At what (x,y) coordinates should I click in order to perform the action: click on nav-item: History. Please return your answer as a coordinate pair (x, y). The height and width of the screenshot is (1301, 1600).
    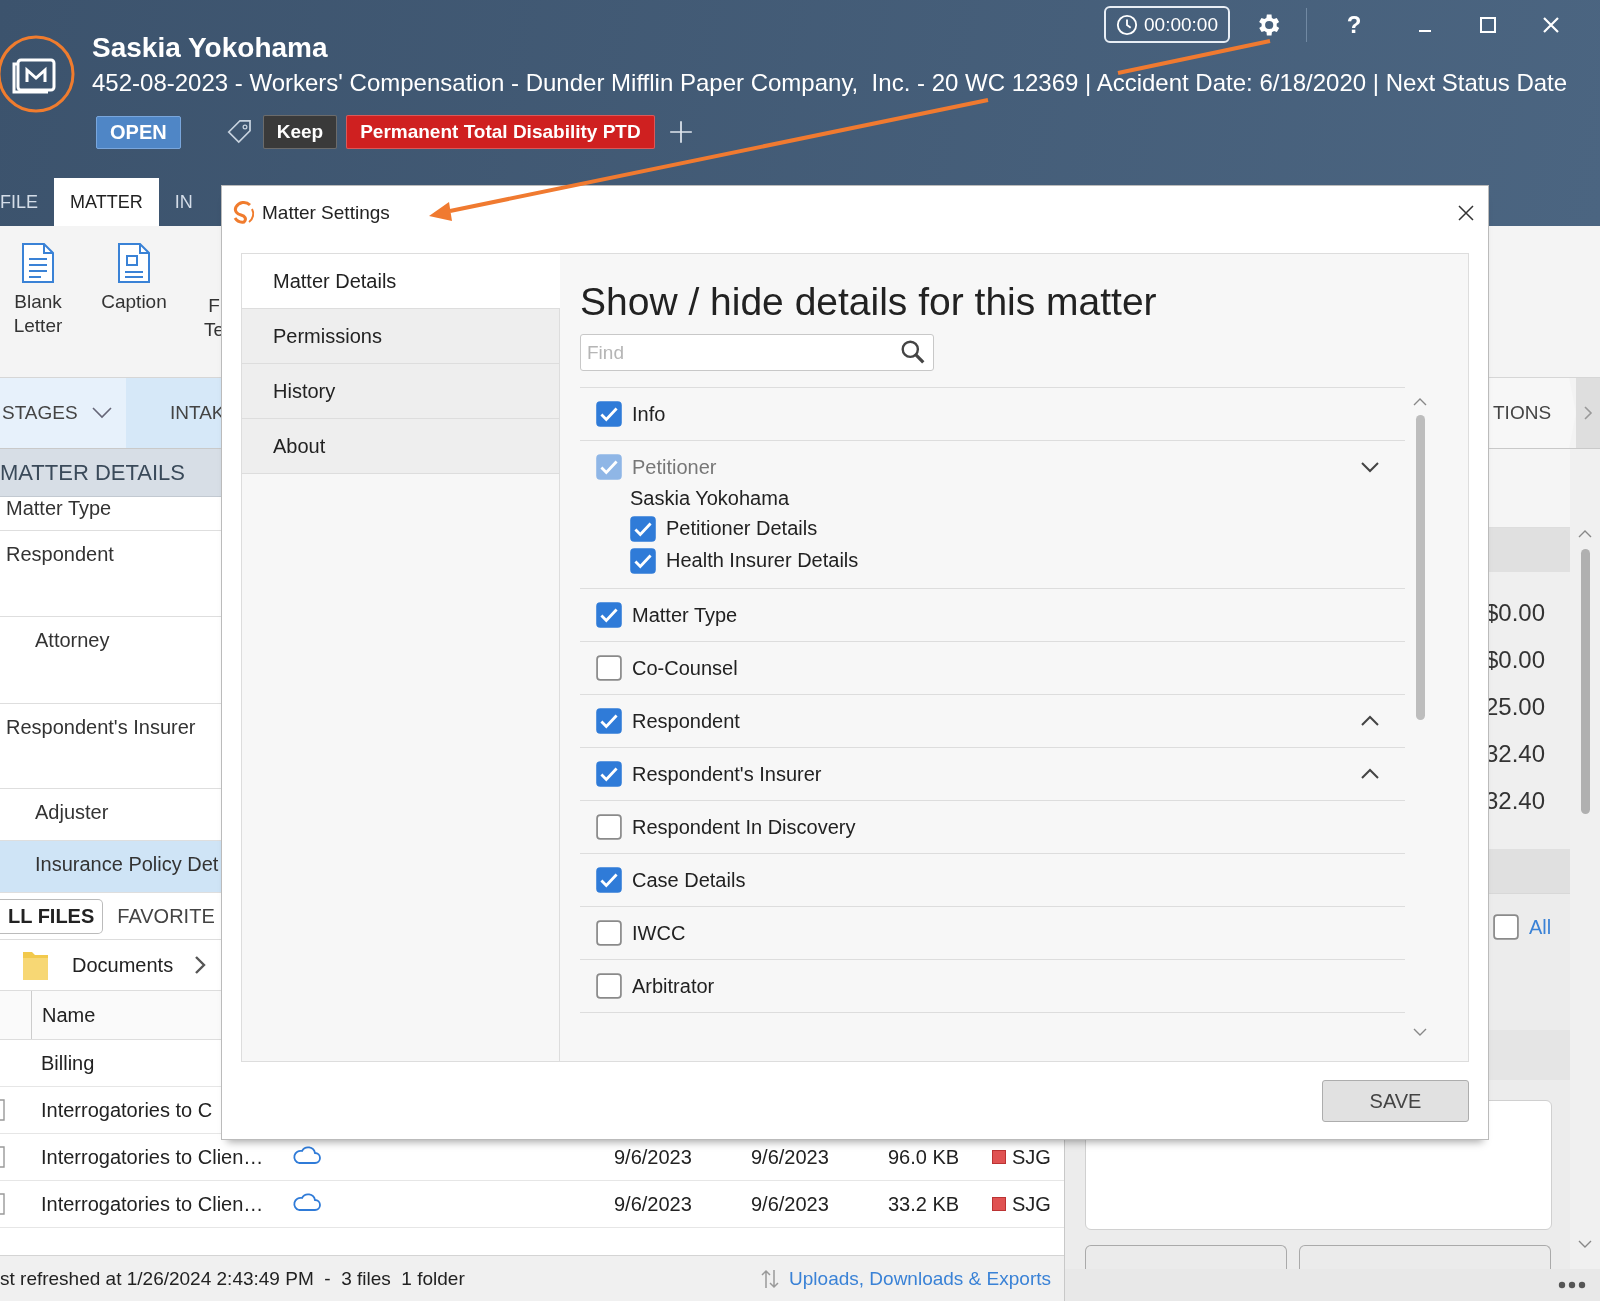
    Looking at the image, I should click on (400, 391).